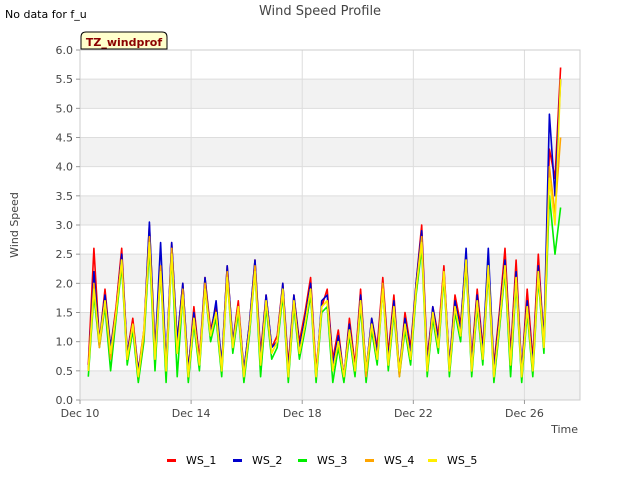 This screenshot has width=640, height=480. I want to click on chart-title: Wind Speed Profile, so click(320, 11).